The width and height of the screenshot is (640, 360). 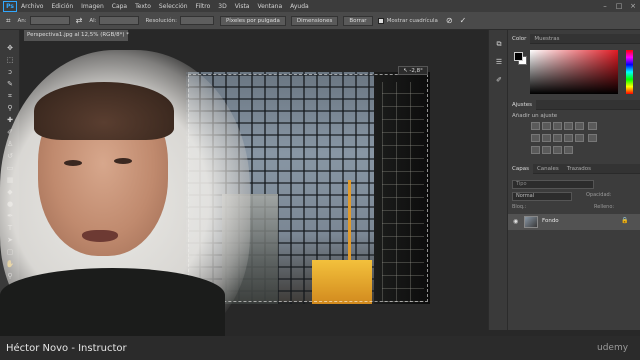 What do you see at coordinates (546, 39) in the screenshot?
I see `tab-swatches: Muestras` at bounding box center [546, 39].